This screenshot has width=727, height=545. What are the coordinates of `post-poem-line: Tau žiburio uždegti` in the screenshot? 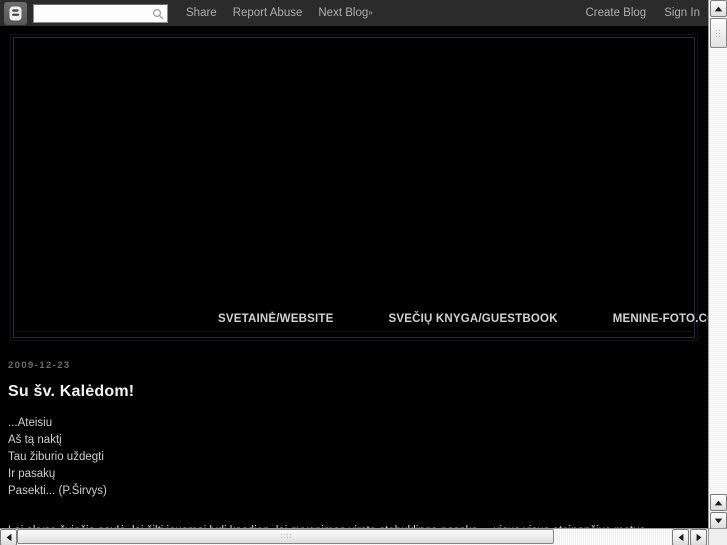 It's located at (56, 457).